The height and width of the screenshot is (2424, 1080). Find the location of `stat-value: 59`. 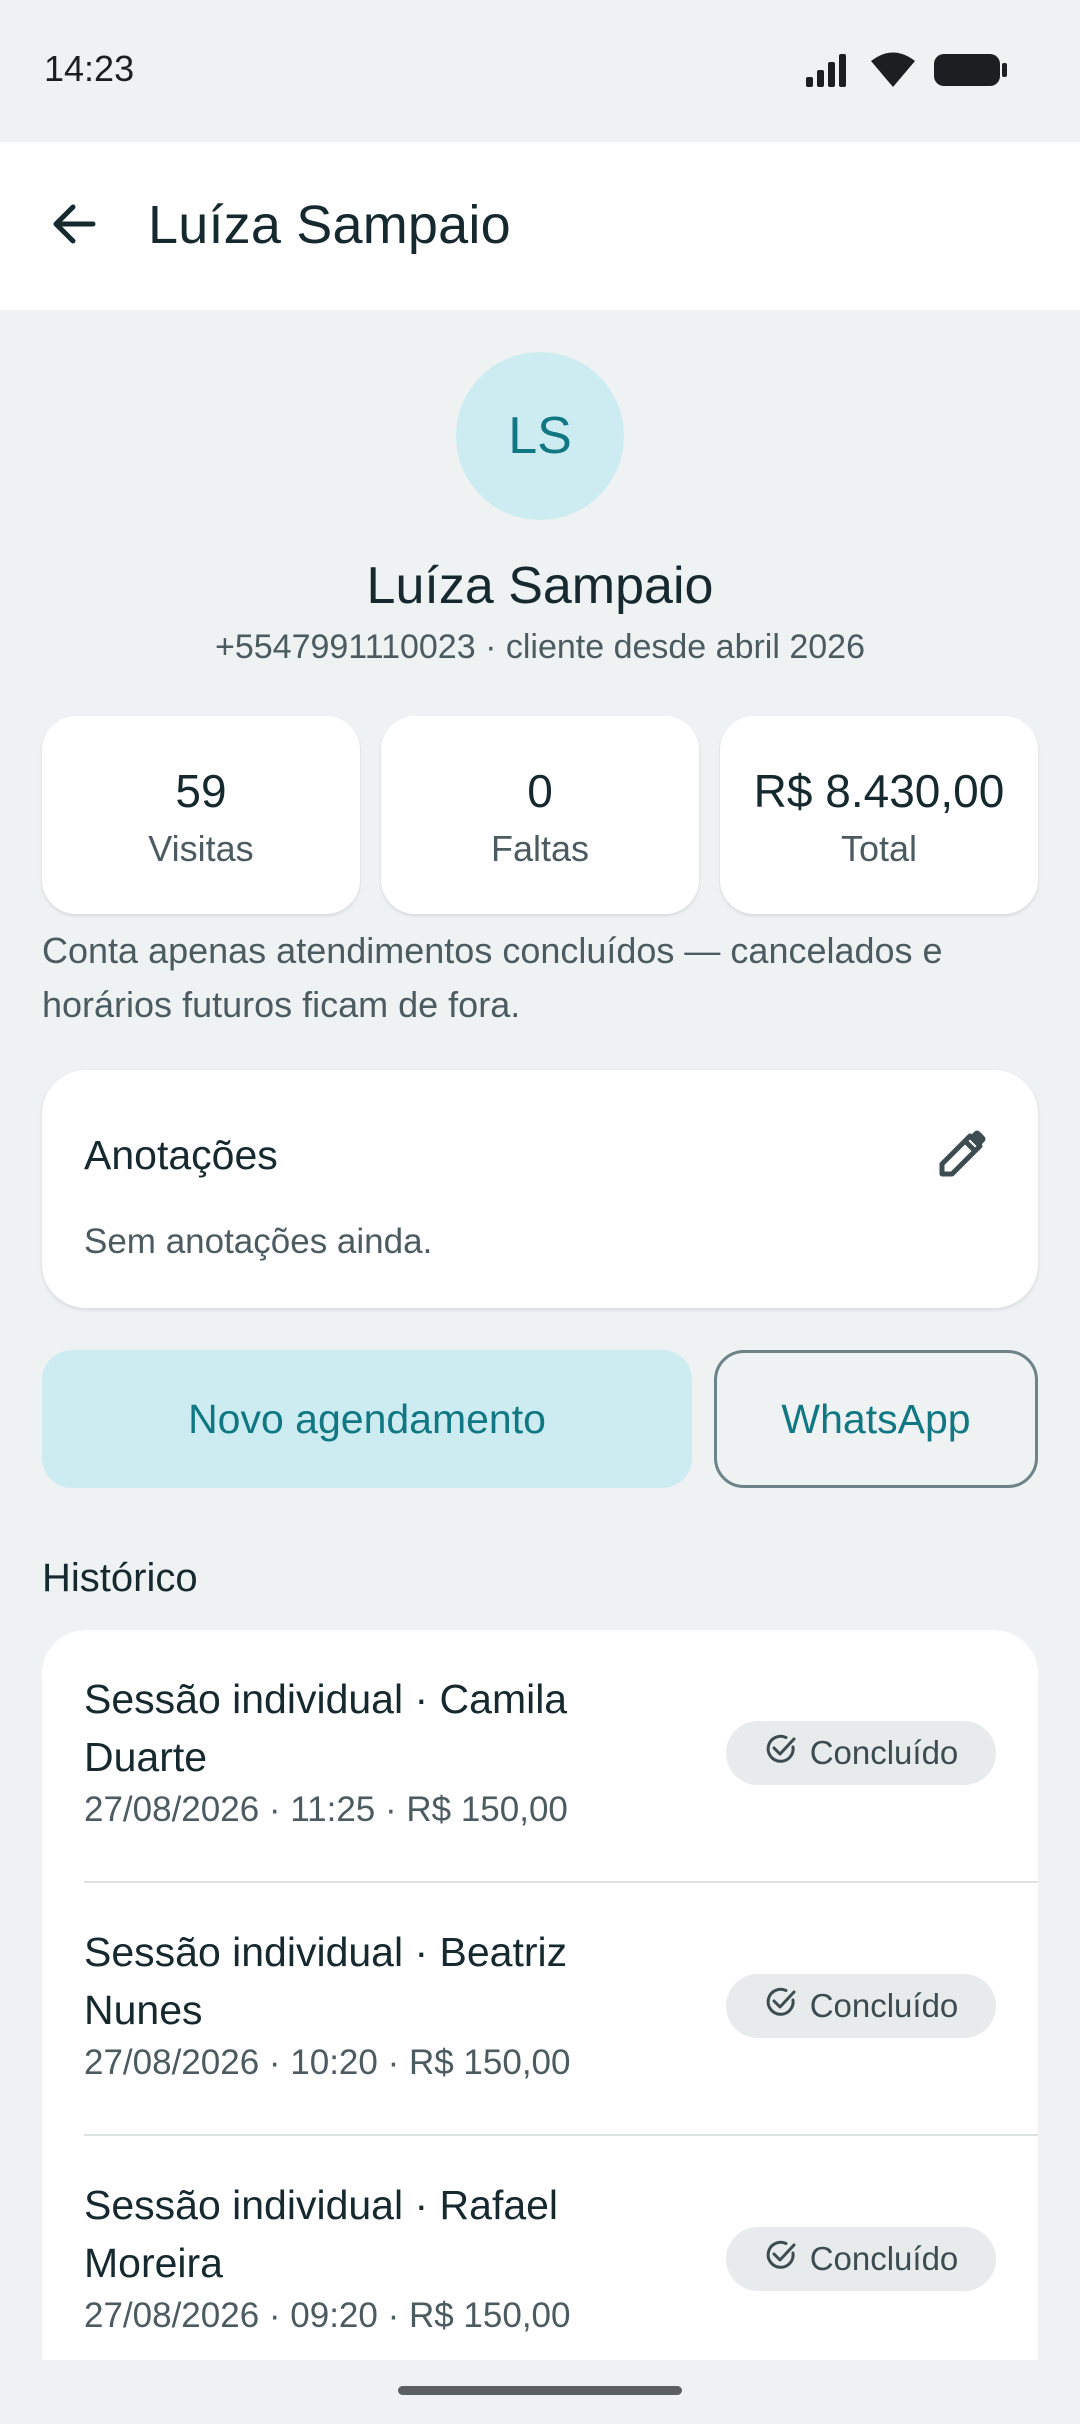

stat-value: 59 is located at coordinates (201, 791).